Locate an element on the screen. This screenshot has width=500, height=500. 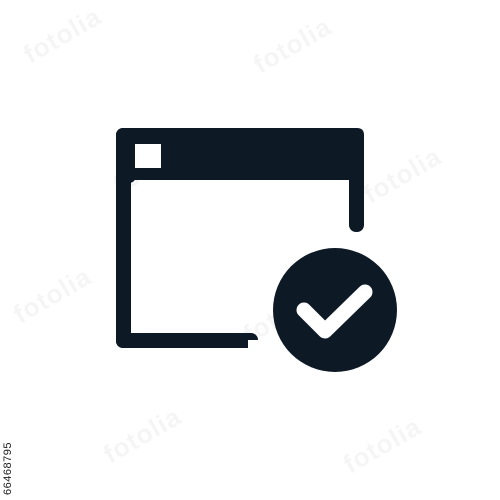
window-bottom-frame is located at coordinates (187, 340).